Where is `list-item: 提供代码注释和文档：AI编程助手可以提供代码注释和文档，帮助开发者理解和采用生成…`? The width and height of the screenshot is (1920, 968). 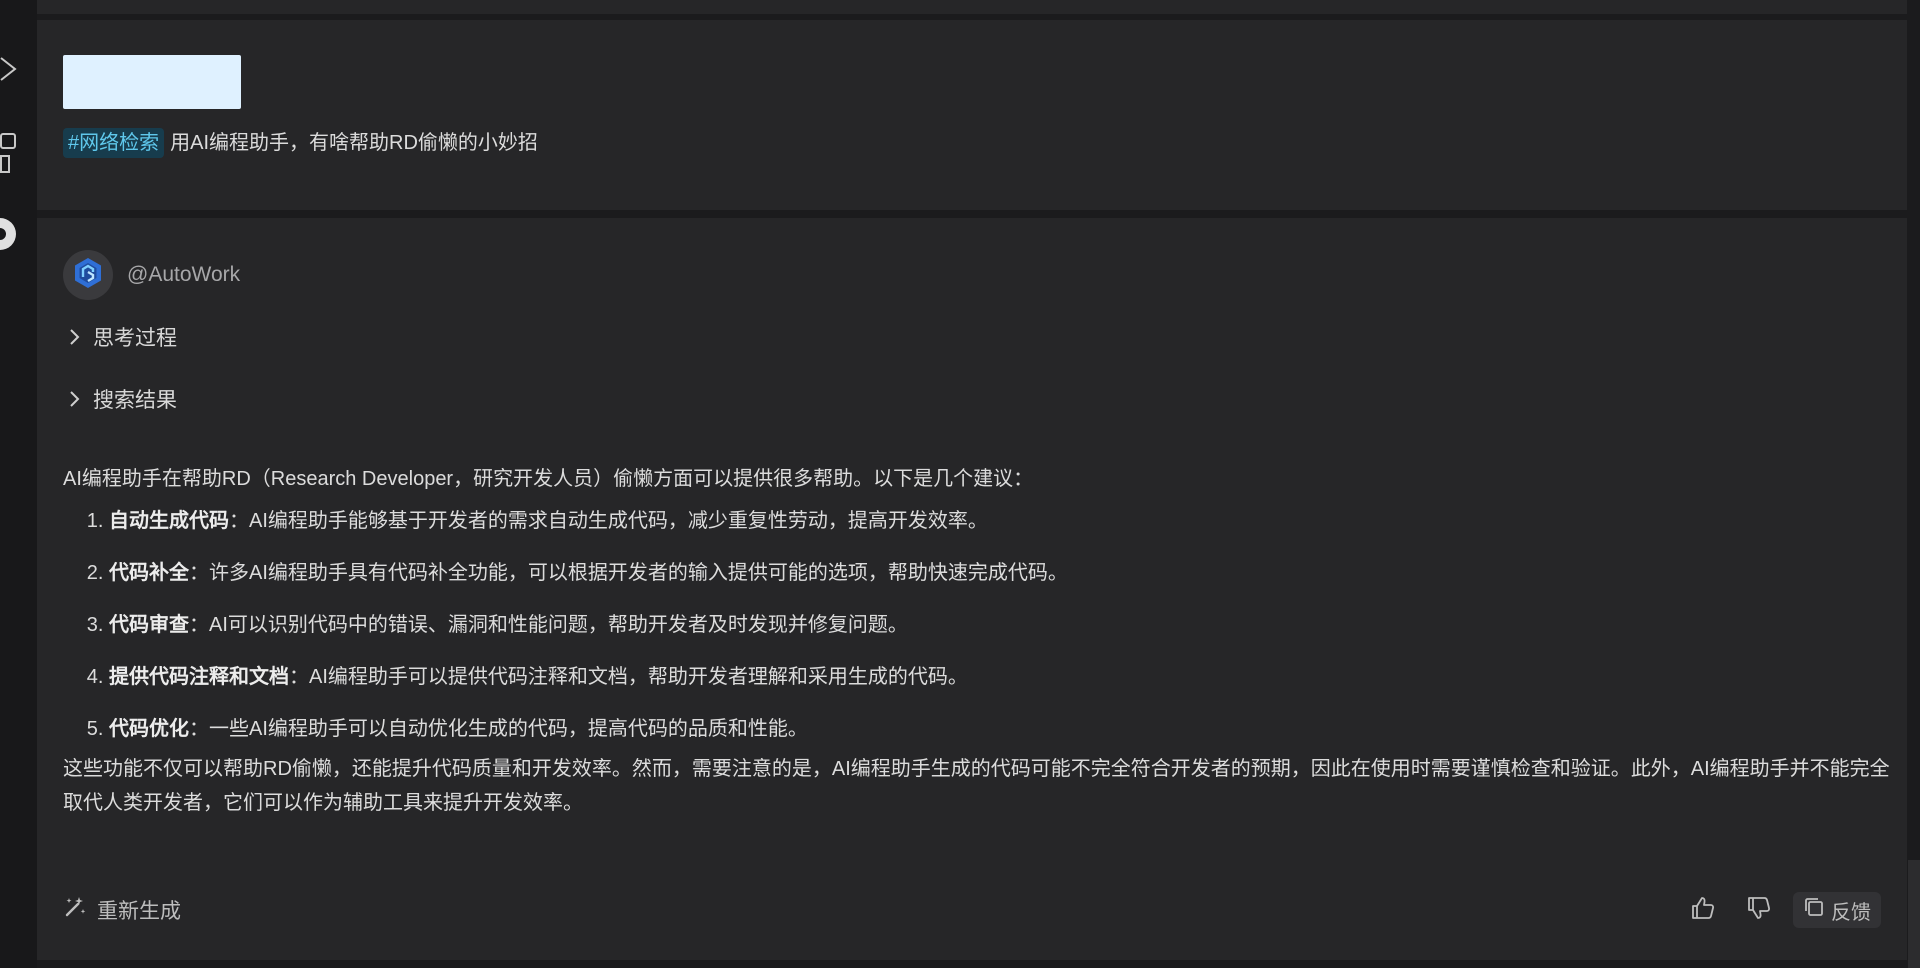
list-item: 提供代码注释和文档：AI编程助手可以提供代码注释和文档，帮助开发者理解和采用生成… is located at coordinates (1004, 677).